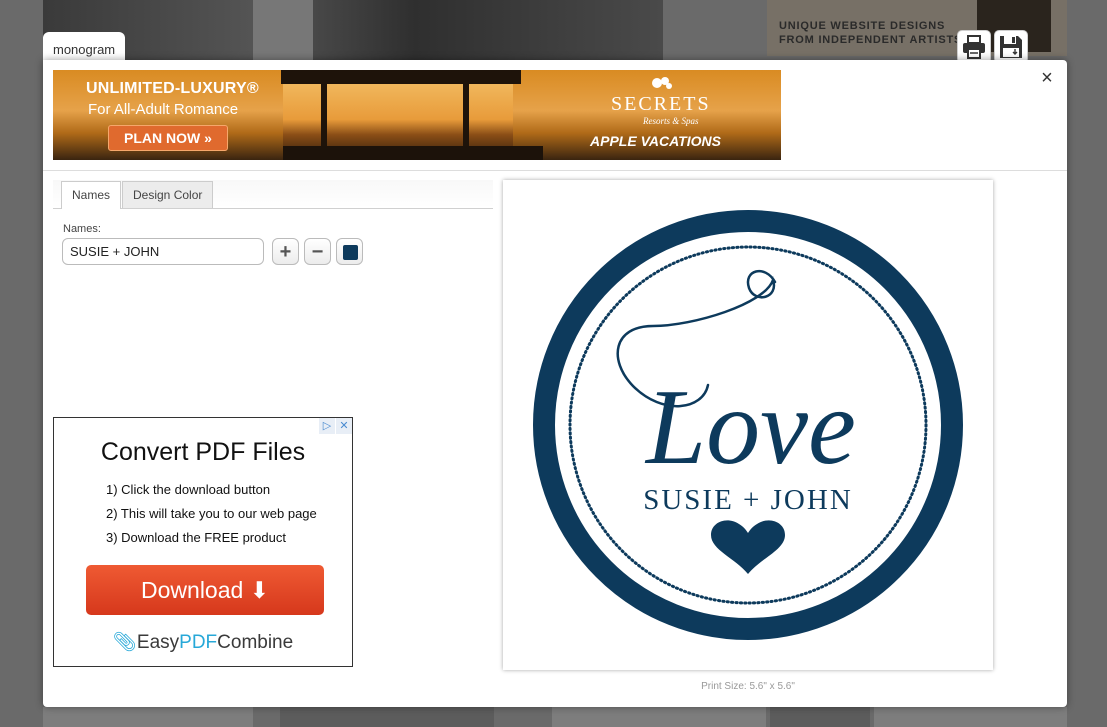 The width and height of the screenshot is (1107, 727). Describe the element at coordinates (353, 30) in the screenshot. I see `background-photo` at that location.